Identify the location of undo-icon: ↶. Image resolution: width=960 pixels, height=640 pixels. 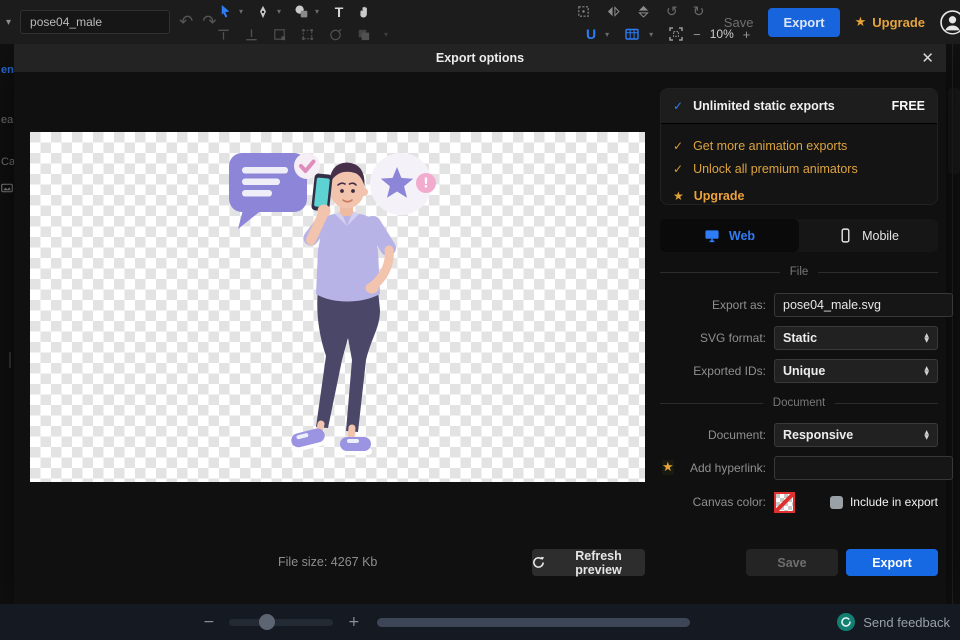
(186, 22).